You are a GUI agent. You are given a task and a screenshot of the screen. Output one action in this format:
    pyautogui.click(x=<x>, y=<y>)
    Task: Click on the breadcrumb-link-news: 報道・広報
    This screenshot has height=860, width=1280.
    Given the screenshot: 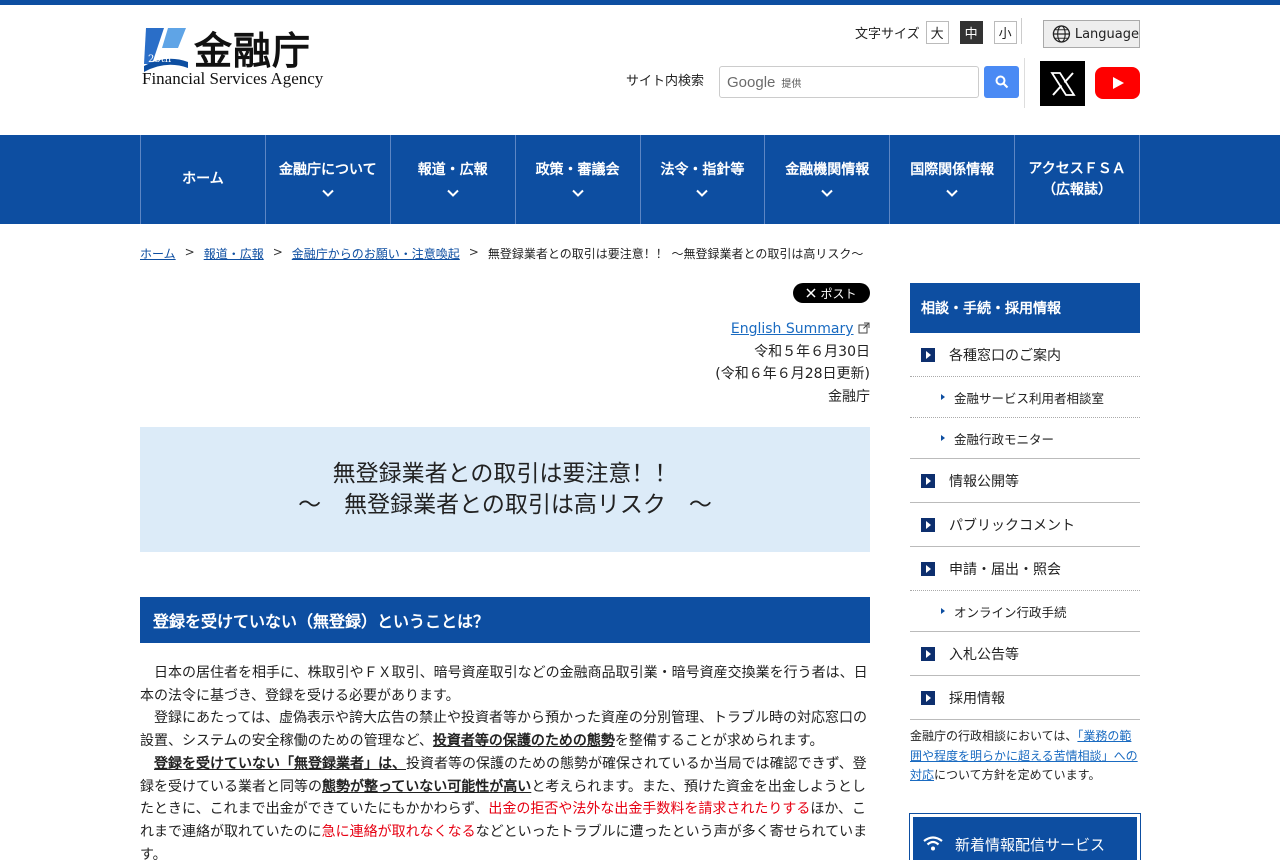 What is the action you would take?
    pyautogui.click(x=234, y=253)
    